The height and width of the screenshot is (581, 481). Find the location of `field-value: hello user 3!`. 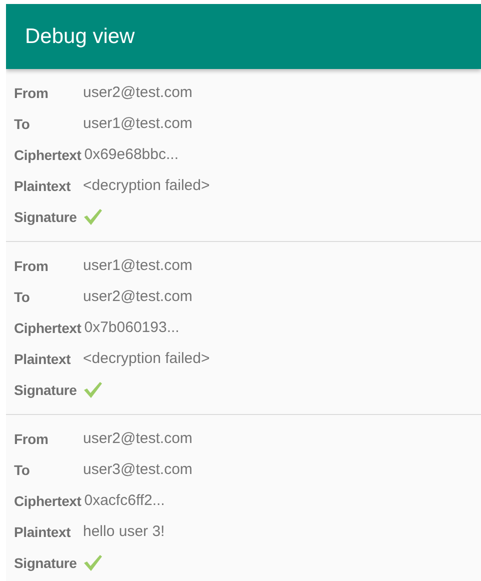

field-value: hello user 3! is located at coordinates (124, 531).